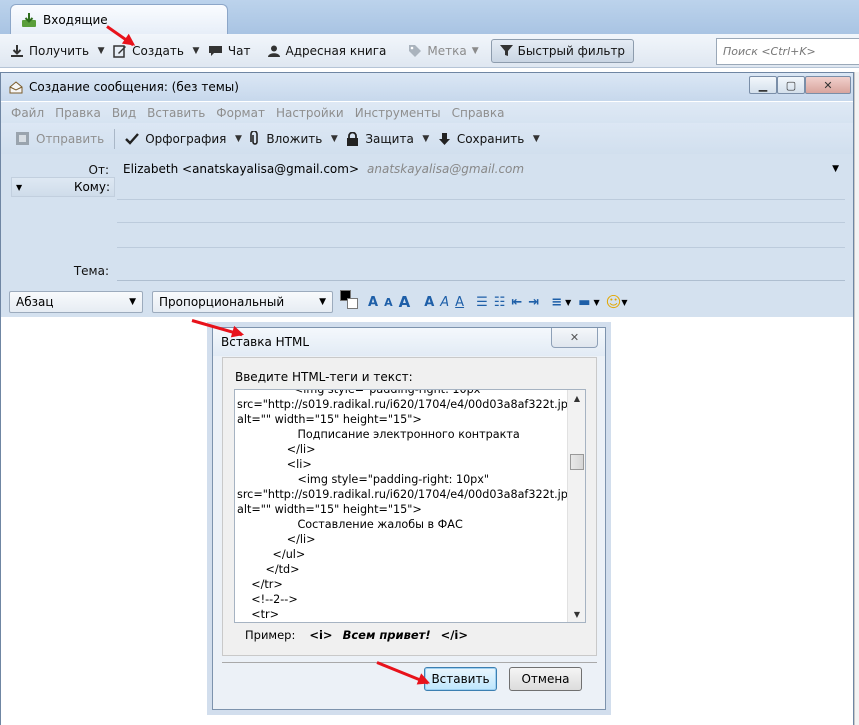 The width and height of the screenshot is (859, 725). Describe the element at coordinates (175, 139) in the screenshot. I see `spelling-button: Орфография` at that location.